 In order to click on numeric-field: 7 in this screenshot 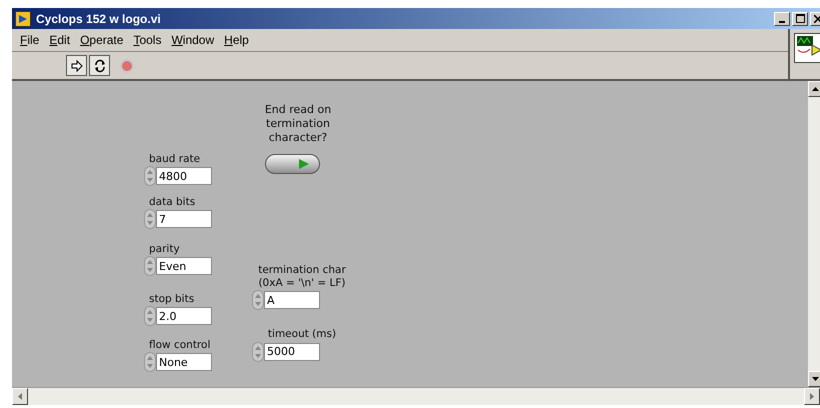, I will do `click(184, 219)`.